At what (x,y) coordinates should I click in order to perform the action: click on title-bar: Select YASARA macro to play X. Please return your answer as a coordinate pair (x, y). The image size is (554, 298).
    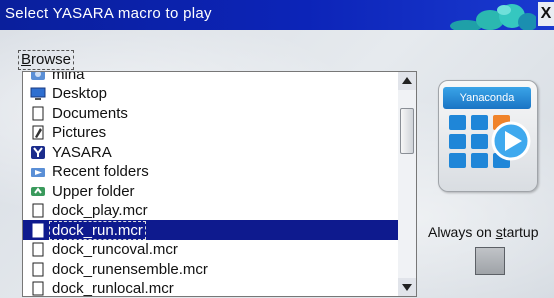
    Looking at the image, I should click on (277, 15).